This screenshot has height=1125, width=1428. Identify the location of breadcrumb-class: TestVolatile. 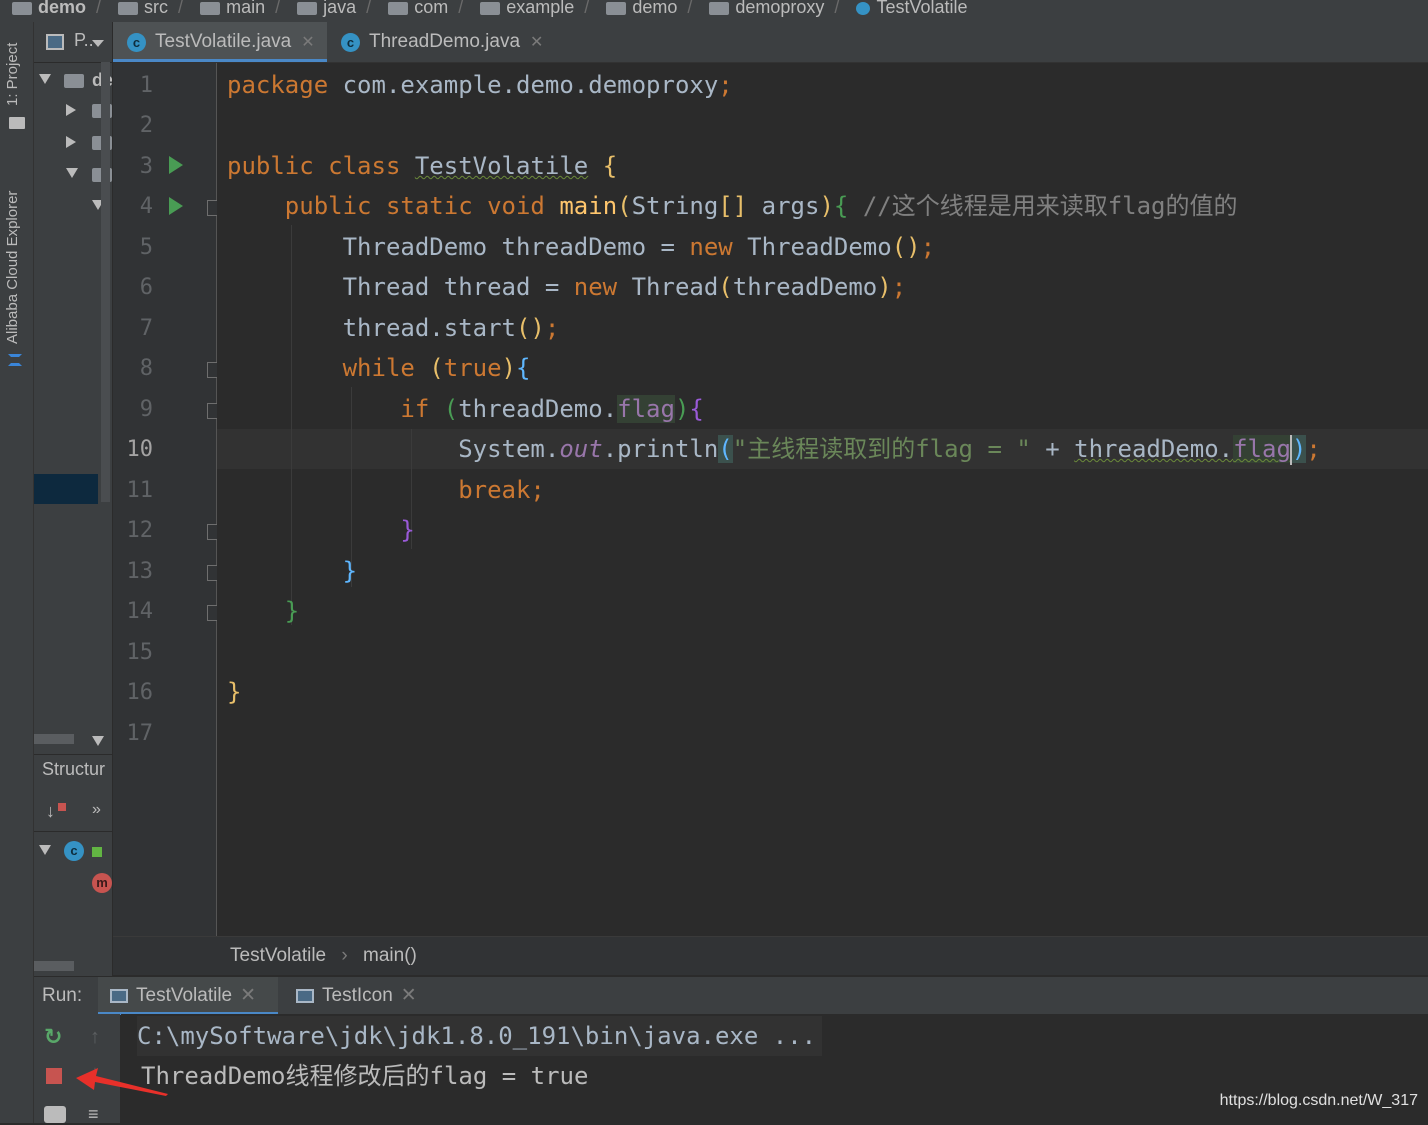
(278, 955).